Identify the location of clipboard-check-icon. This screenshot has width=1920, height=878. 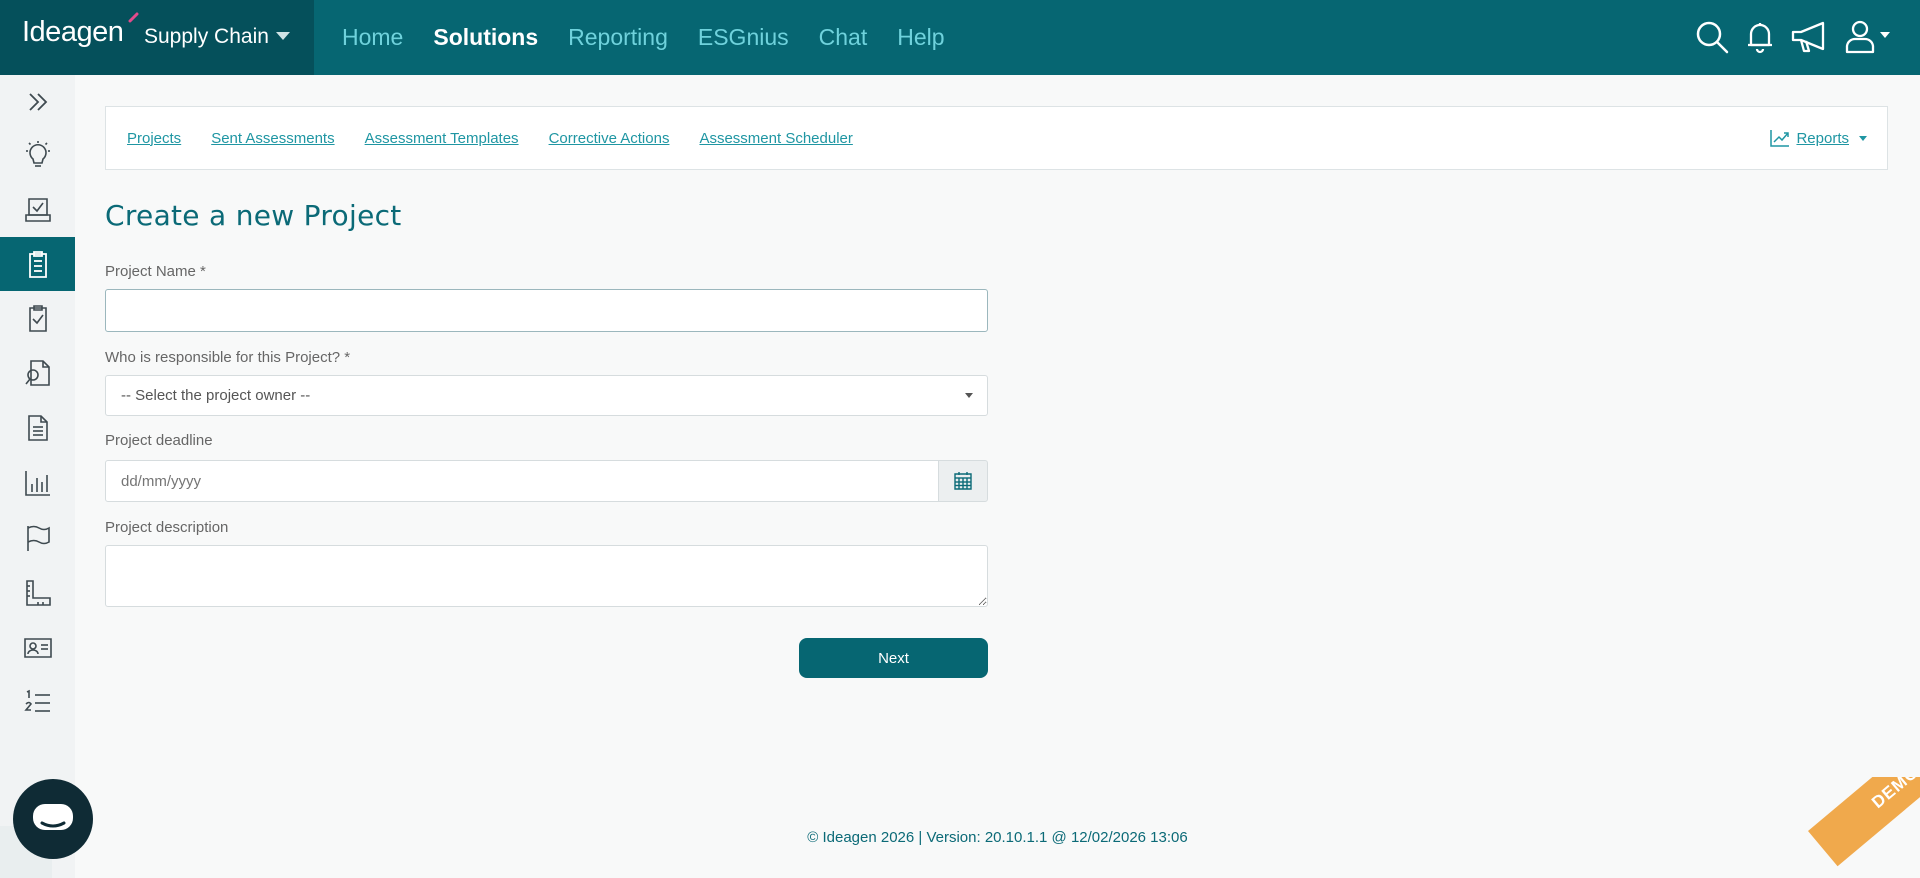
(37, 318).